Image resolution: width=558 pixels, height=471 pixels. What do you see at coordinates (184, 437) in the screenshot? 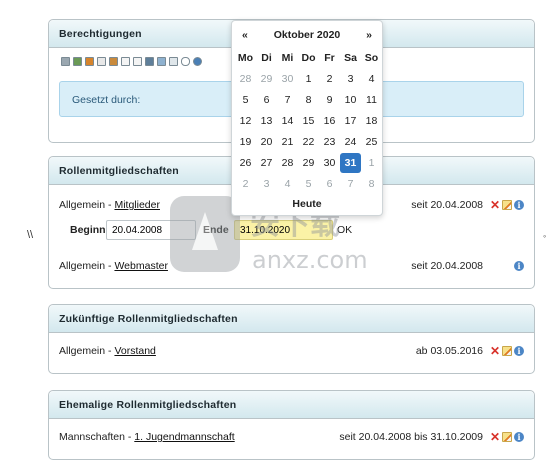
I see `role-link: 1. Jugendmannschaft` at bounding box center [184, 437].